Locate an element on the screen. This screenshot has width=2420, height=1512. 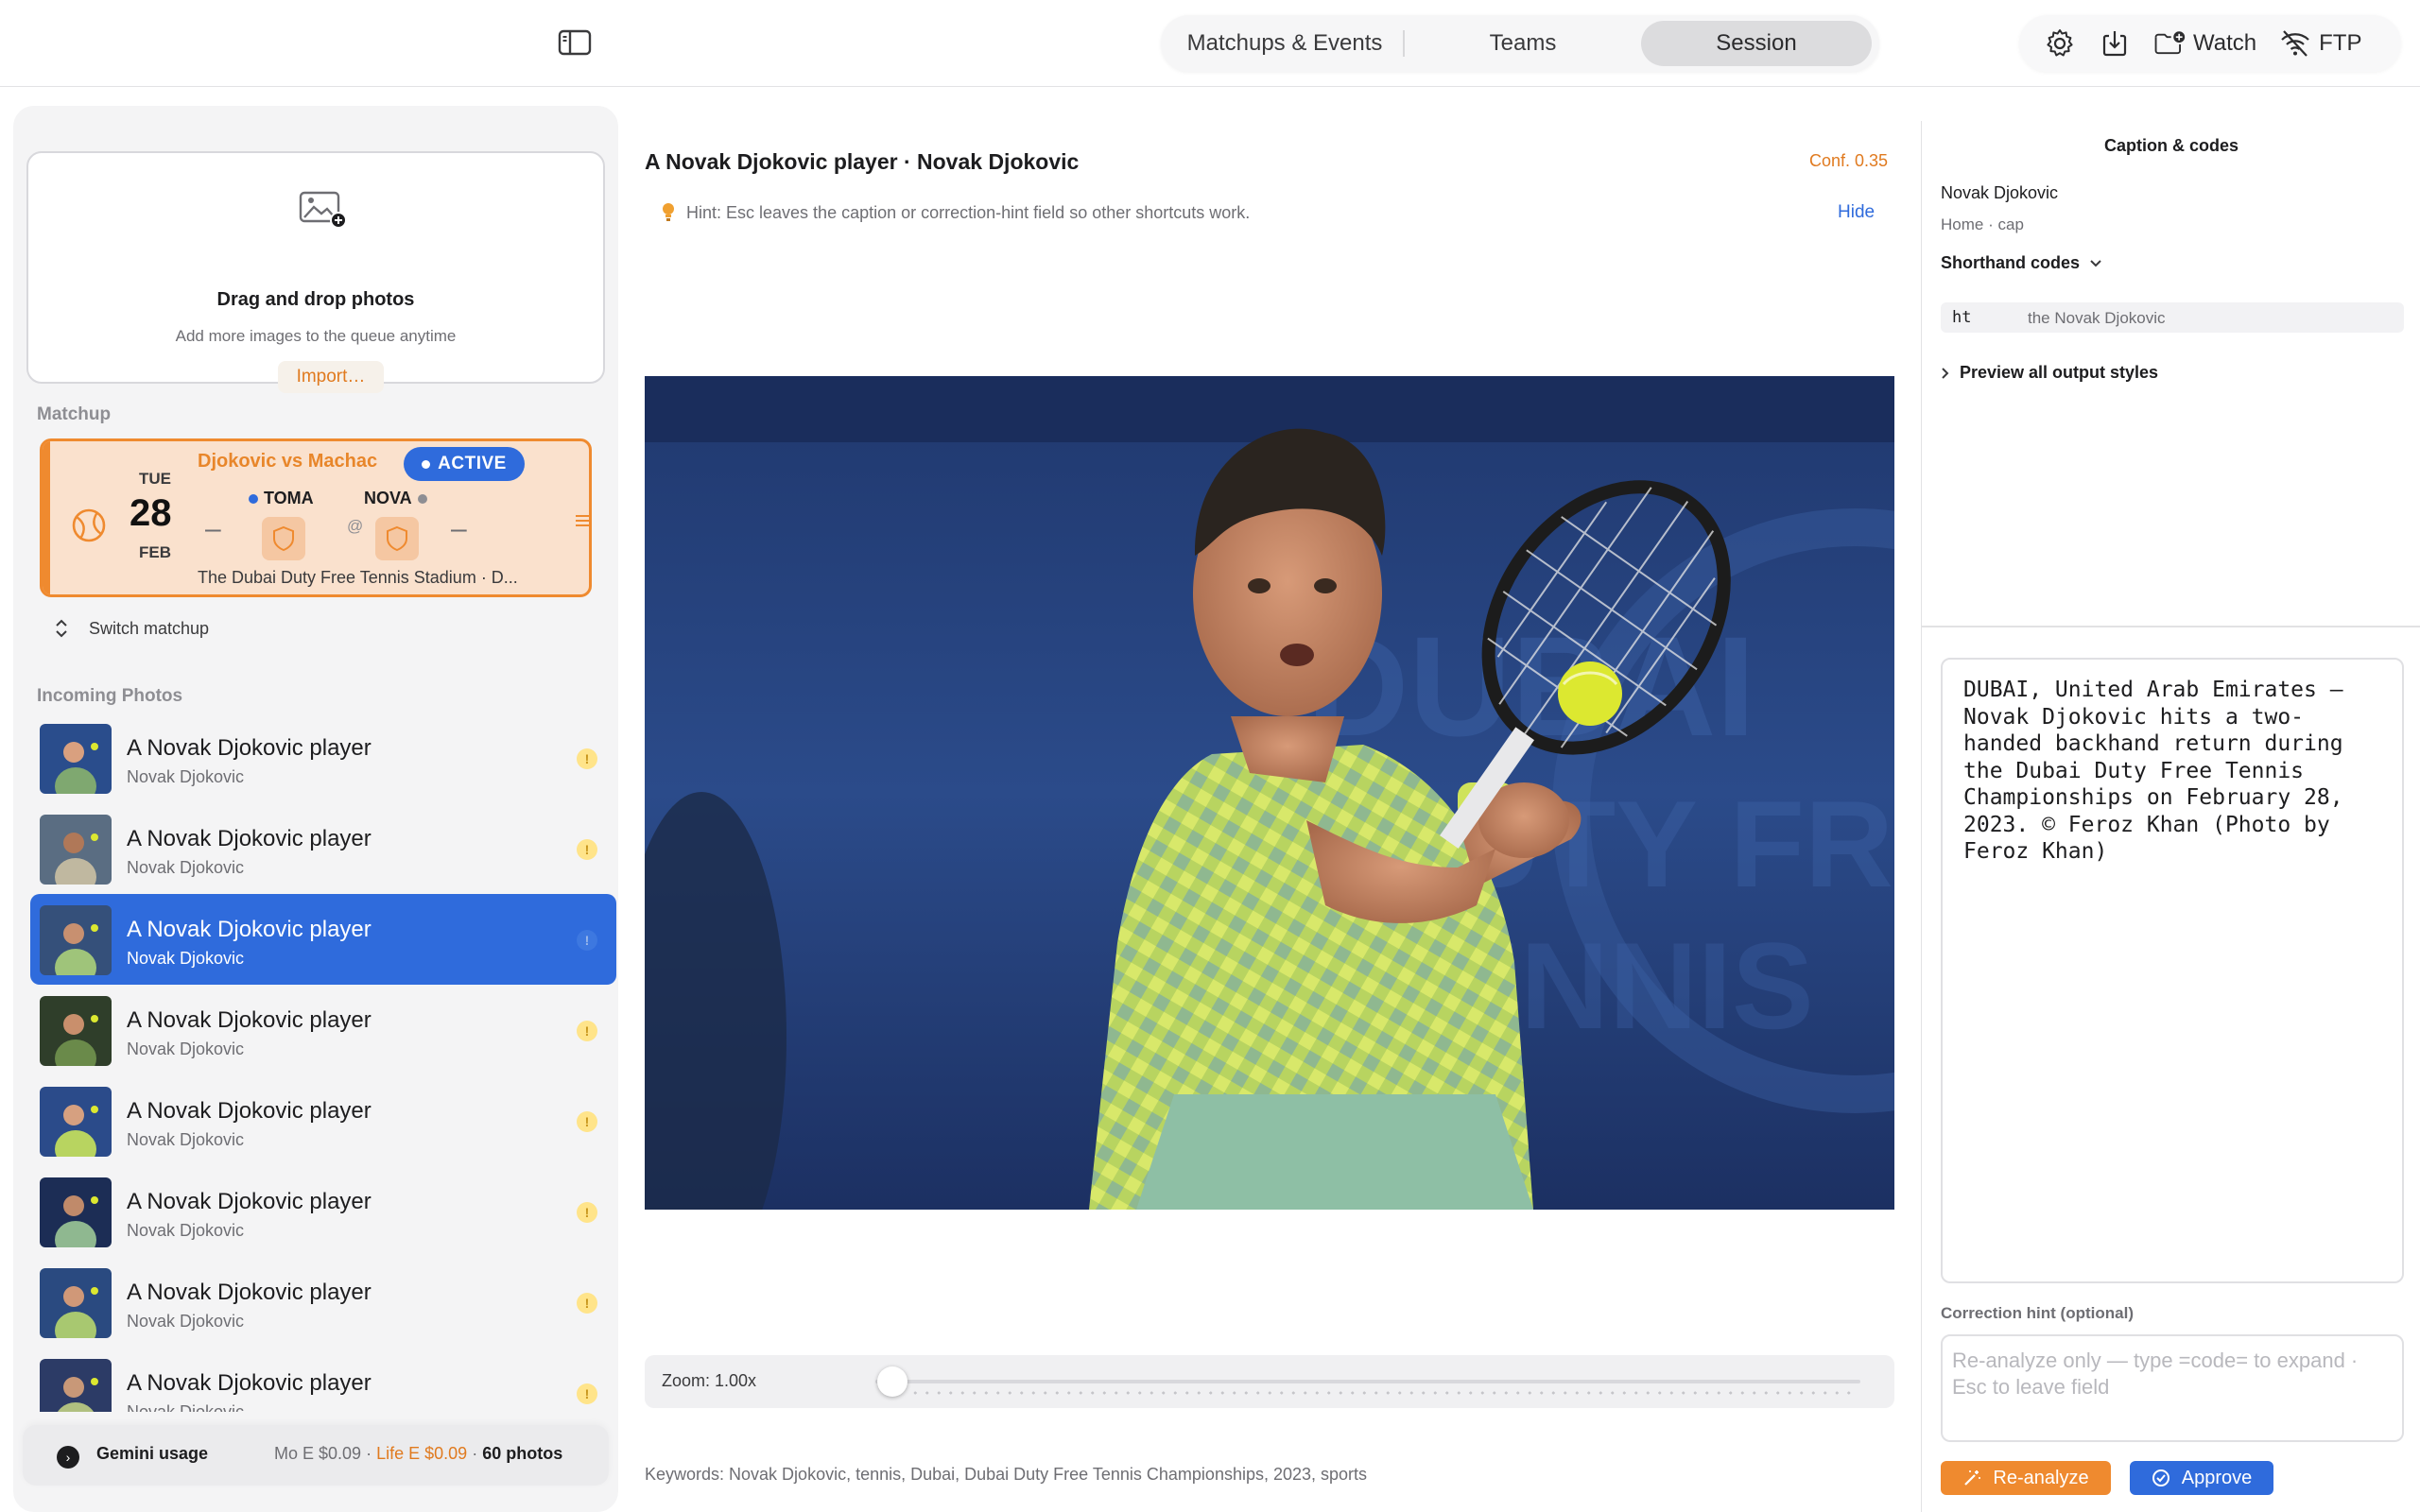
breadcrumb-home: Home is located at coordinates (1962, 224).